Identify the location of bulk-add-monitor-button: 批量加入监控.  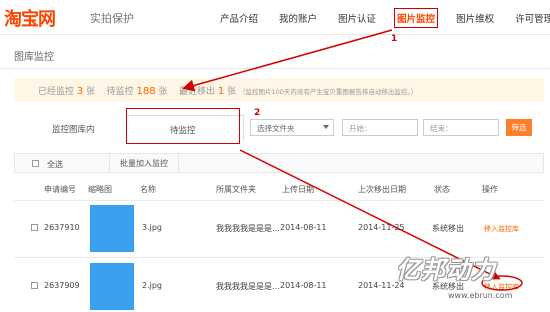
(144, 163).